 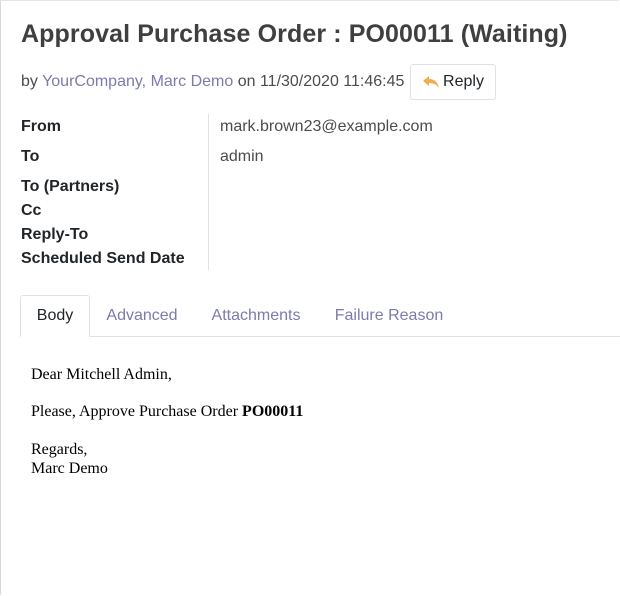 I want to click on notebook-tabs: Body Advanced Attachments Failure Reason, so click(x=320, y=316).